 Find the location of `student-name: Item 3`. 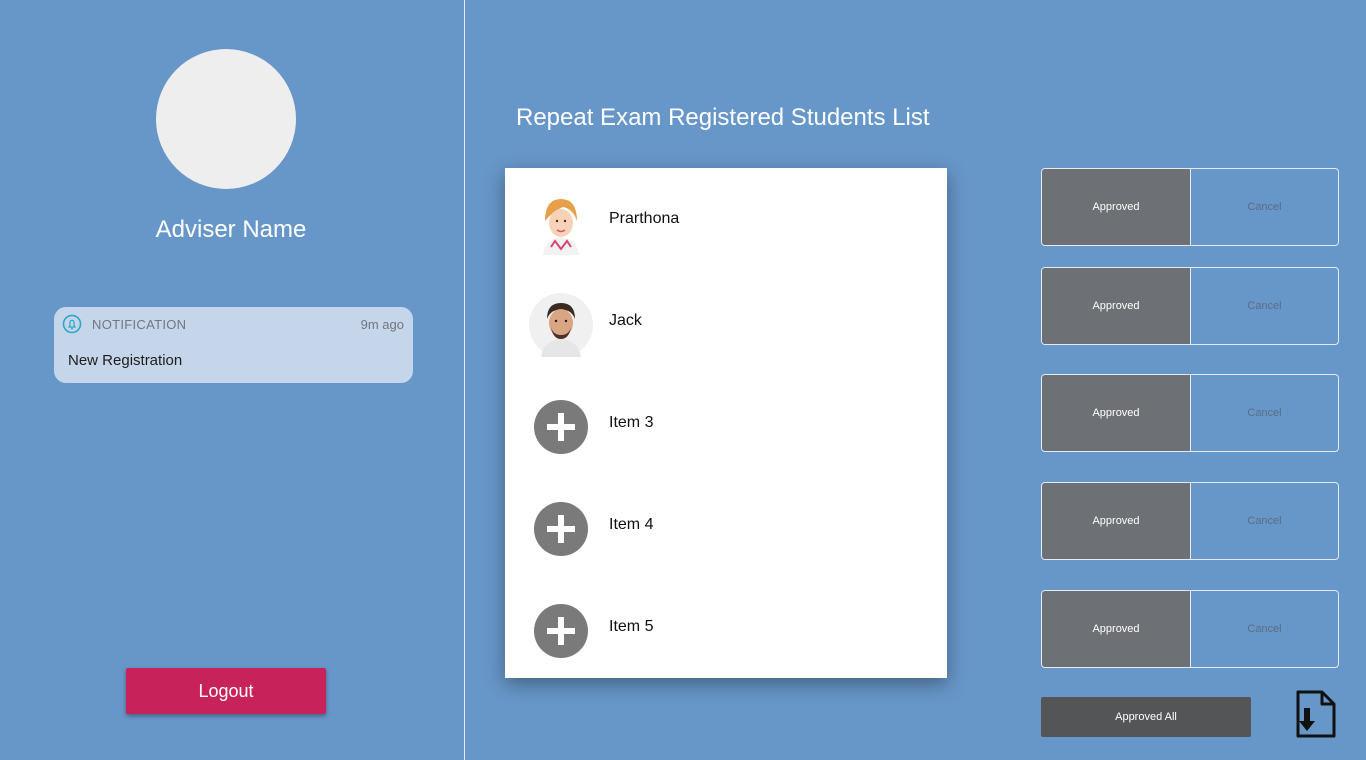

student-name: Item 3 is located at coordinates (631, 422).